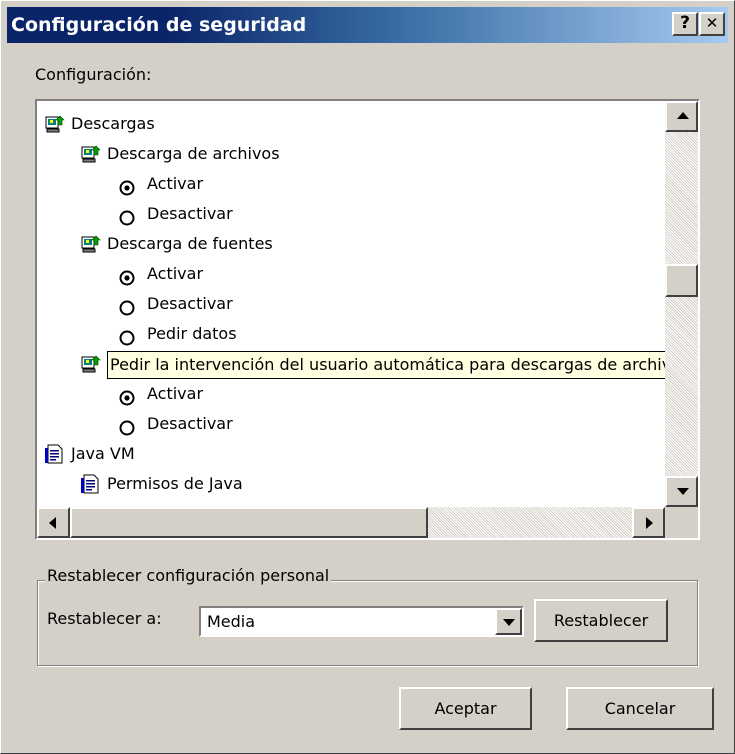 The height and width of the screenshot is (754, 735). What do you see at coordinates (231, 621) in the screenshot?
I see `reset-level-value: Media` at bounding box center [231, 621].